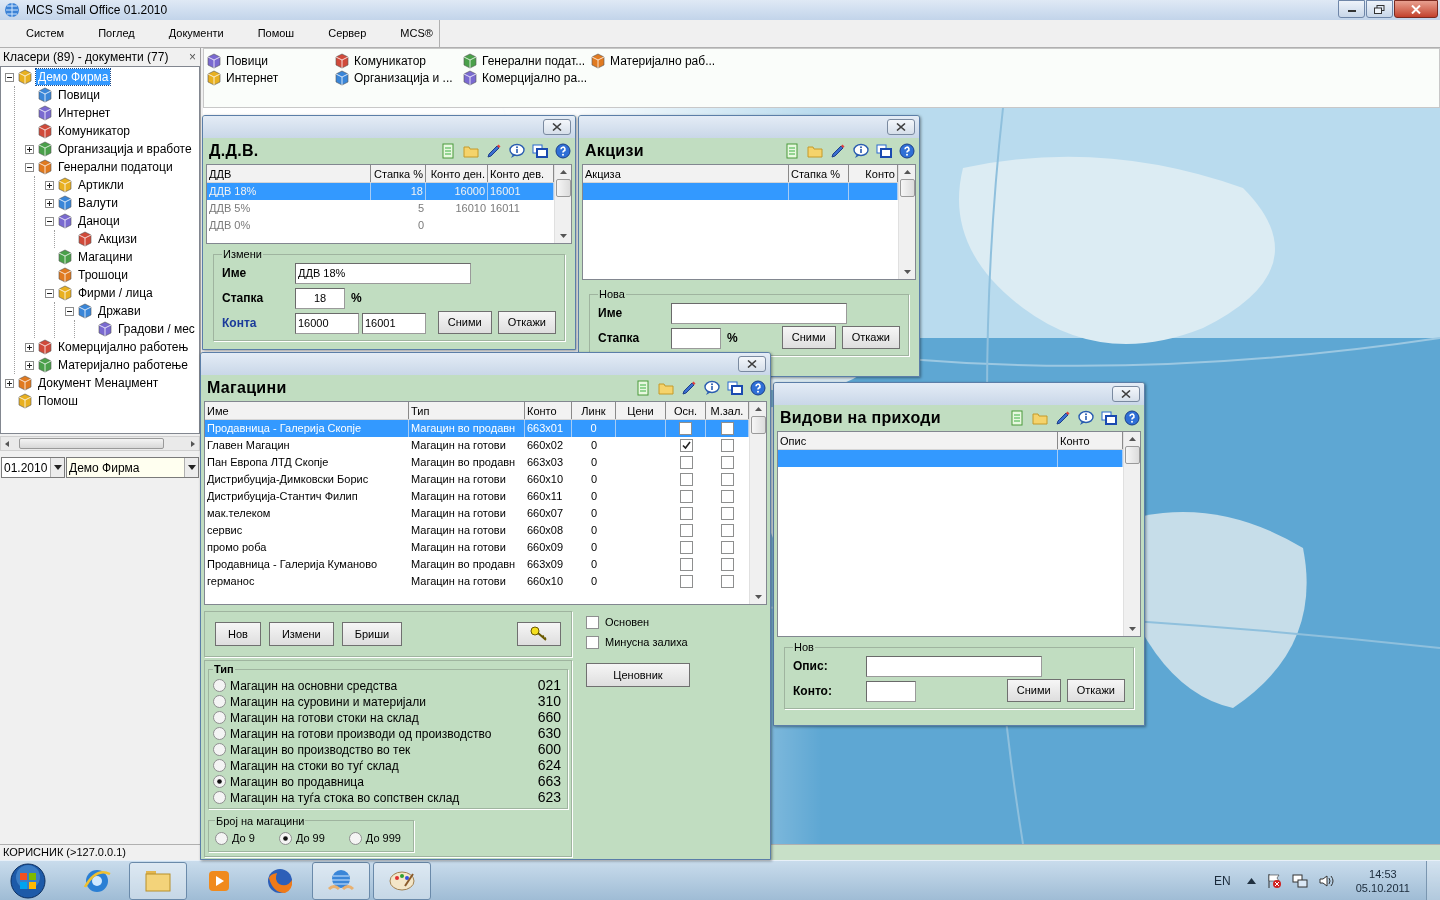 This screenshot has width=1440, height=900. I want to click on table-row: промо роба Магацин на готови 660x09 0, so click(477, 547).